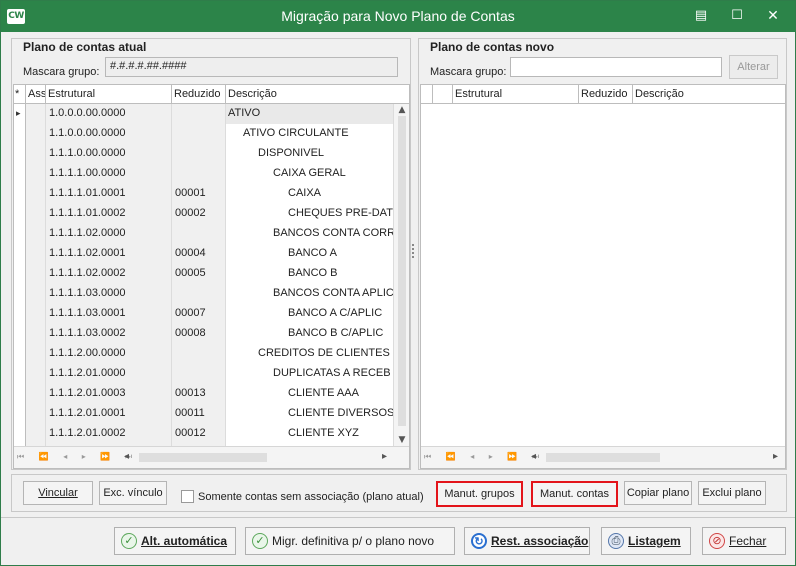 The width and height of the screenshot is (796, 566). I want to click on table-row: 1.1.1.1.01.0002 00002 CHEQUES PRE-DAT, so click(204, 214).